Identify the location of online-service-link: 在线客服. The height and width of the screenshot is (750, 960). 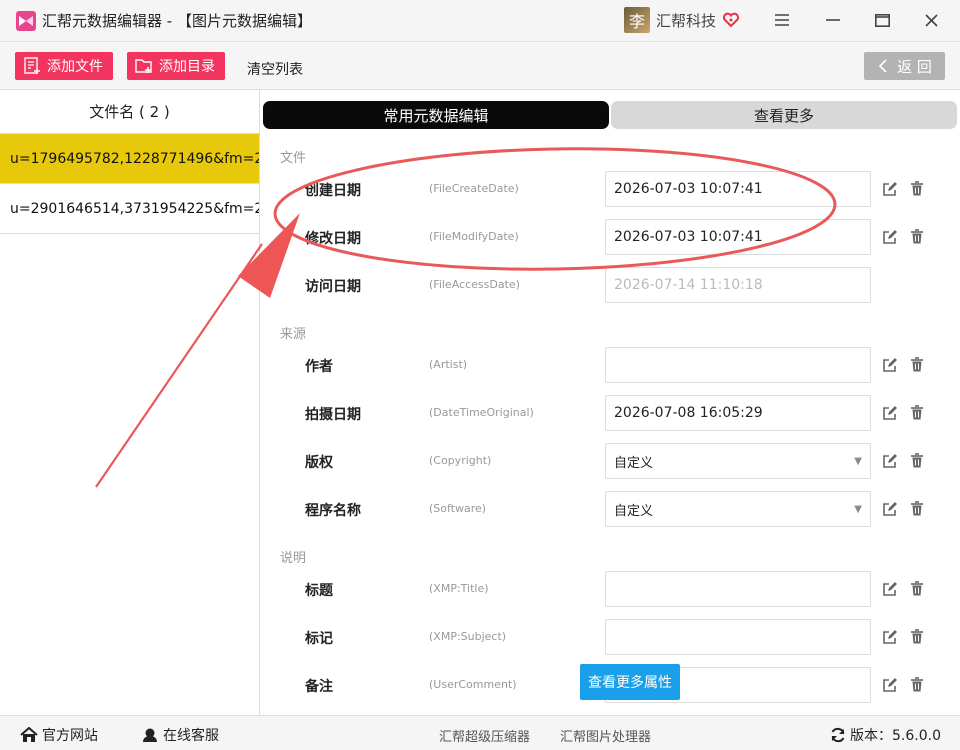
(180, 735).